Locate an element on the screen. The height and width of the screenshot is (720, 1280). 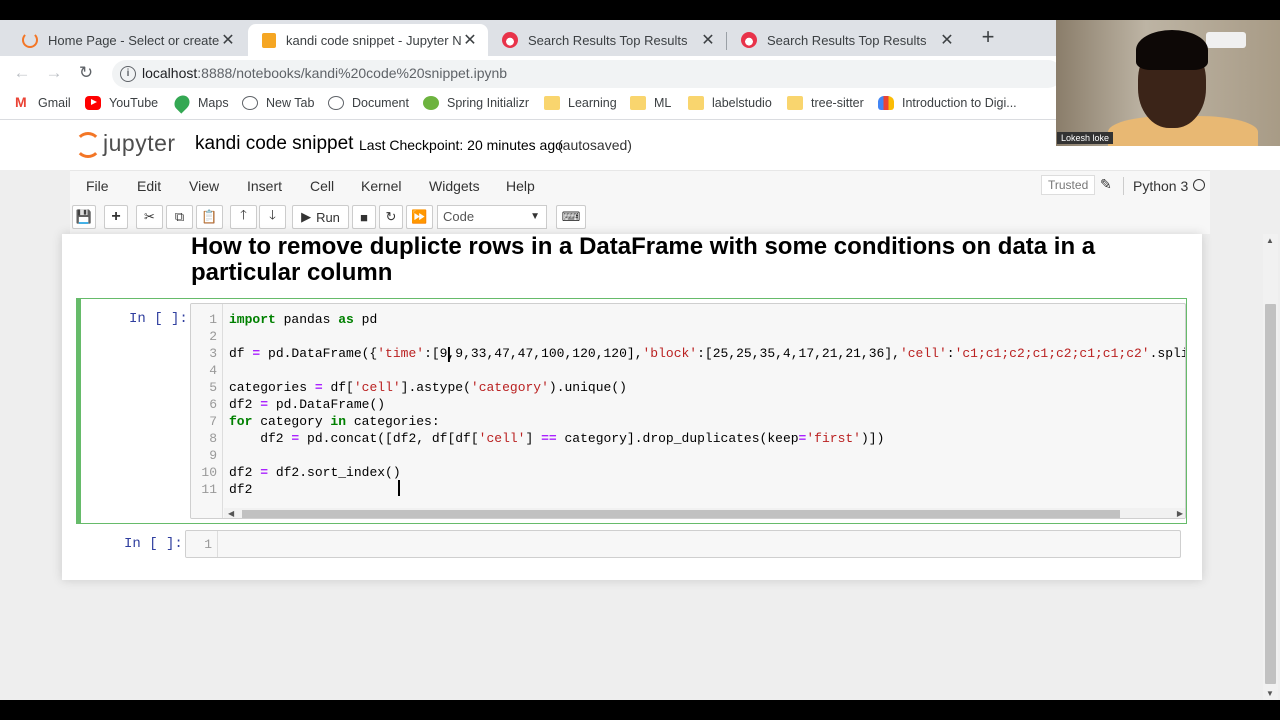
jupyter-icon is located at coordinates (30, 40).